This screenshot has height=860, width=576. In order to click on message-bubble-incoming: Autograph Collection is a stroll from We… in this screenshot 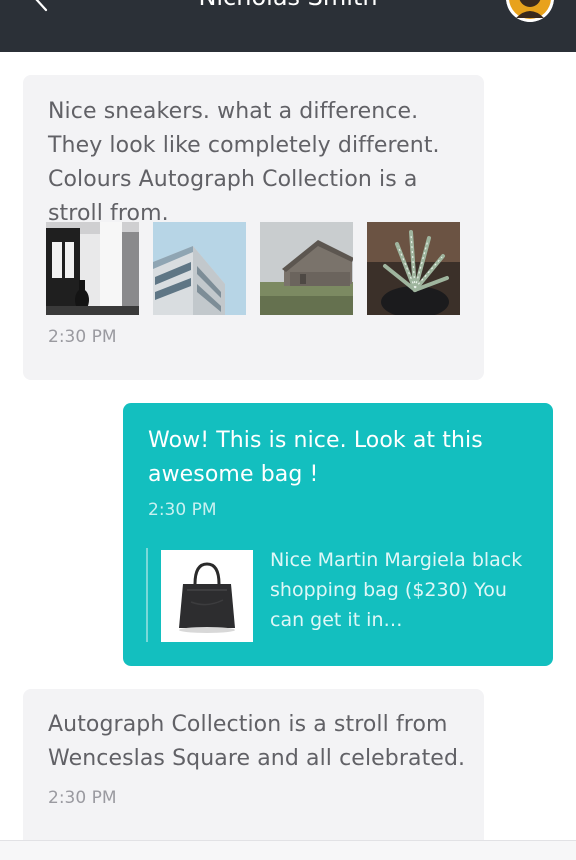, I will do `click(253, 769)`.